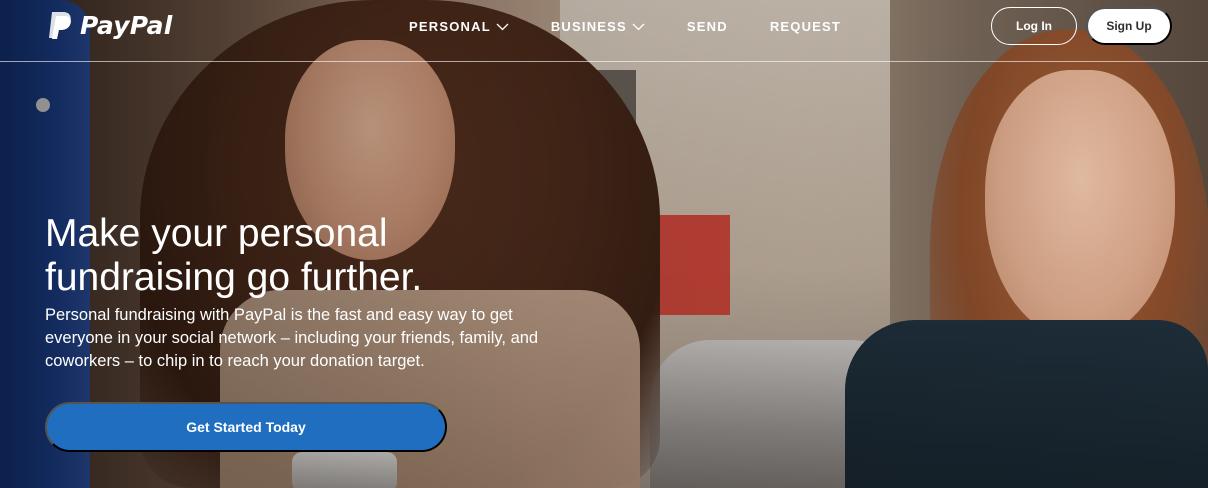 The height and width of the screenshot is (488, 1208). I want to click on get-started-button: Get Started Today, so click(246, 427).